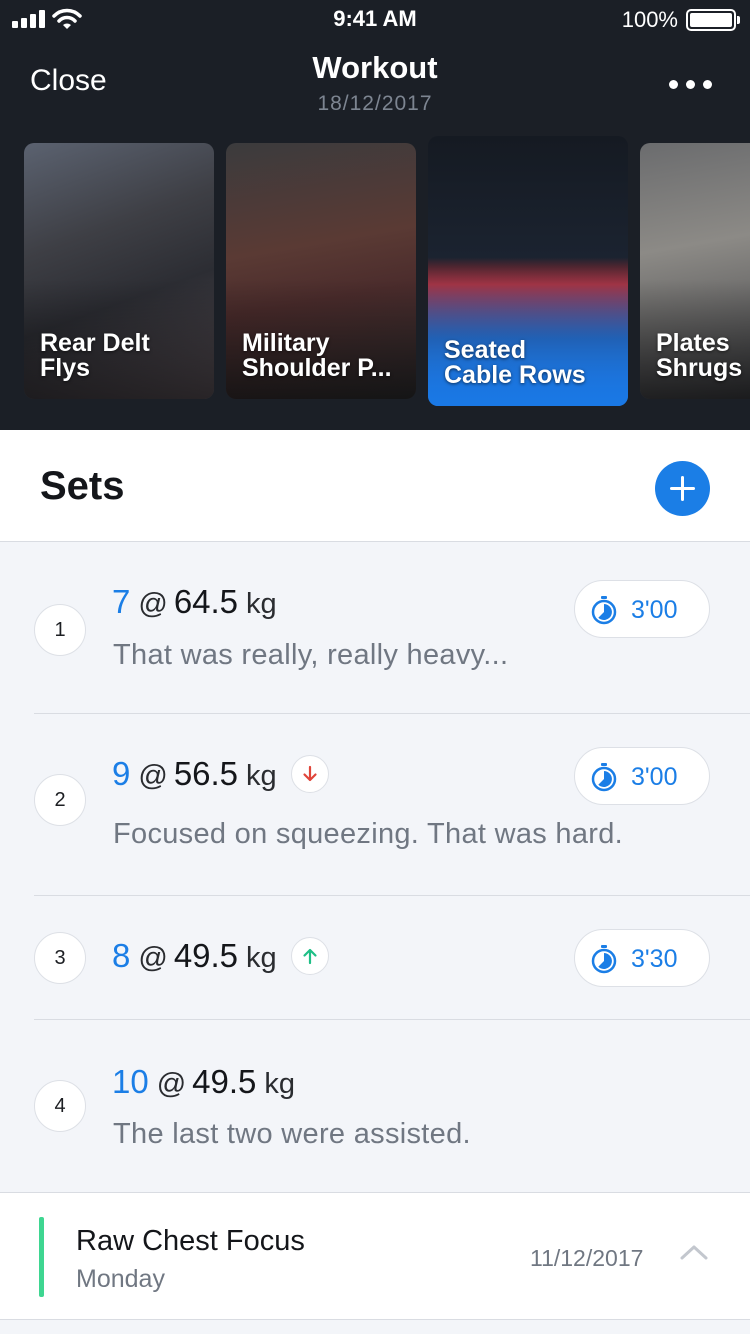 This screenshot has width=750, height=1334. I want to click on set-note: The last two were assisted., so click(292, 1134).